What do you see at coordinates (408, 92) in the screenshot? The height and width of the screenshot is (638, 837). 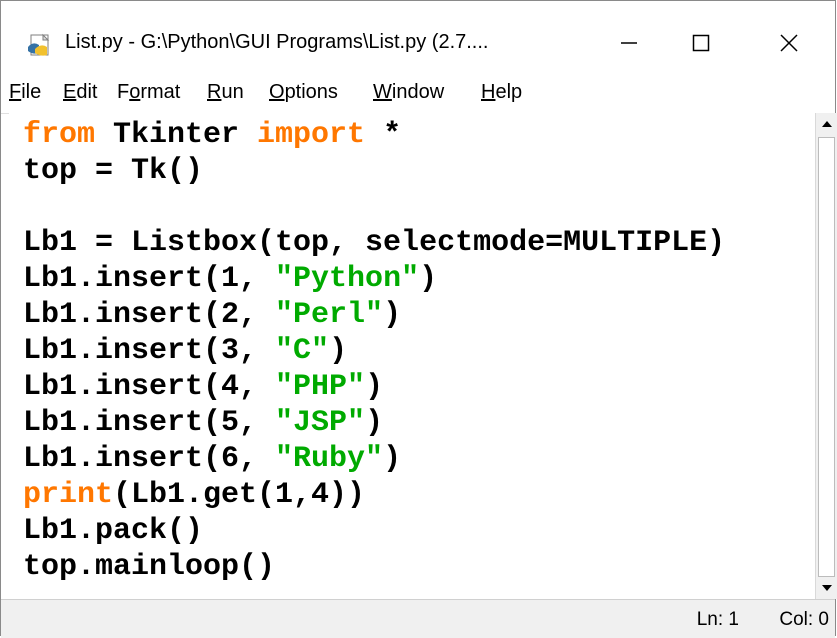 I see `menu-window: Window` at bounding box center [408, 92].